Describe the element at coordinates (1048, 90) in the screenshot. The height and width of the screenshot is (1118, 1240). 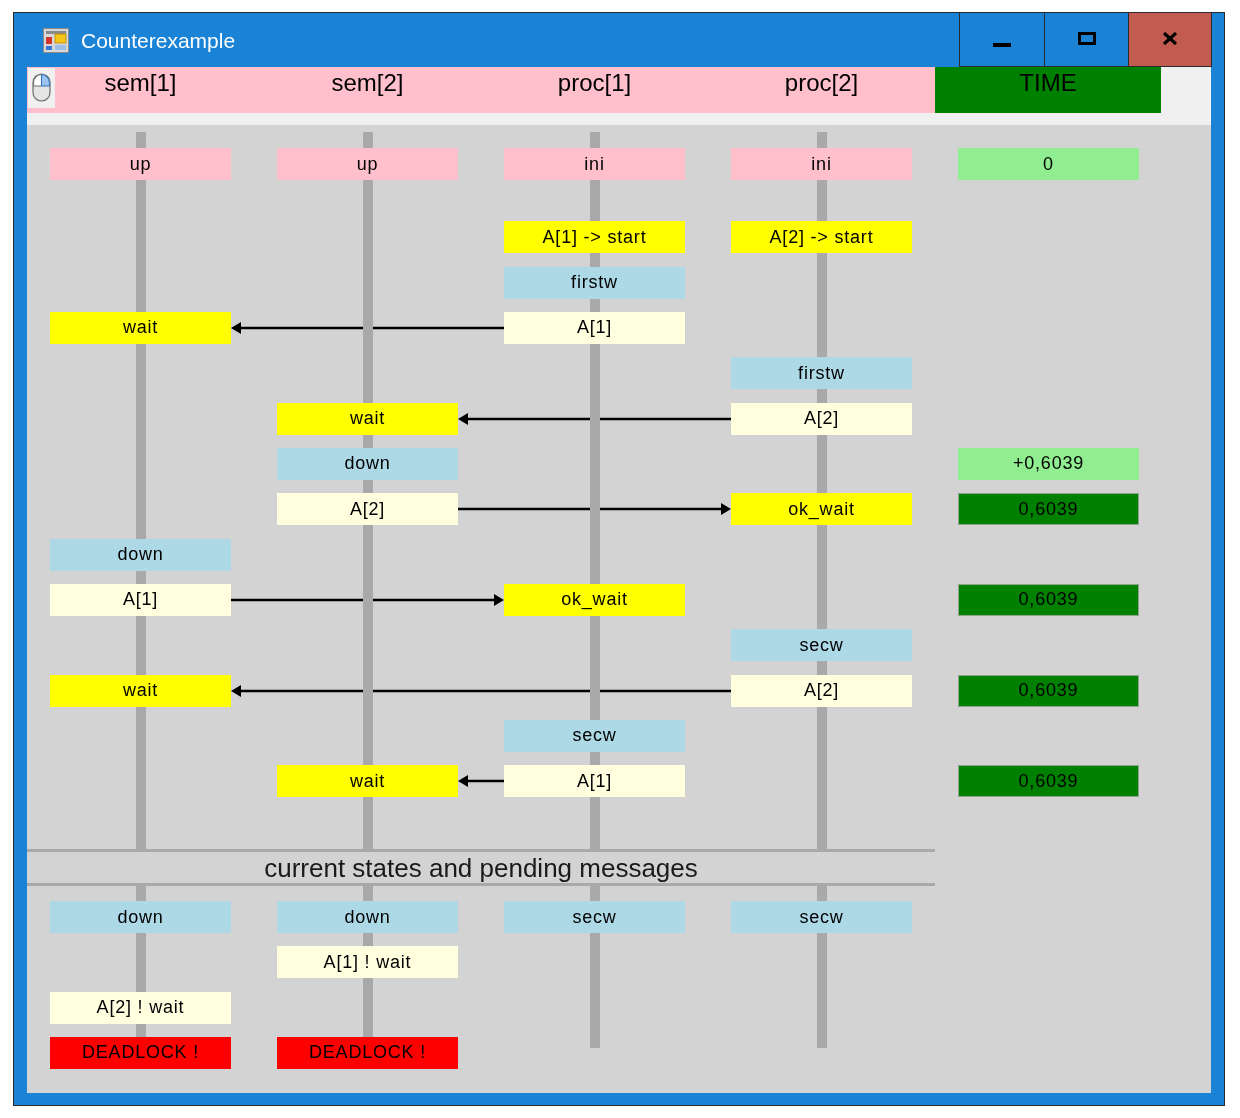
I see `time-column-header: TIME` at that location.